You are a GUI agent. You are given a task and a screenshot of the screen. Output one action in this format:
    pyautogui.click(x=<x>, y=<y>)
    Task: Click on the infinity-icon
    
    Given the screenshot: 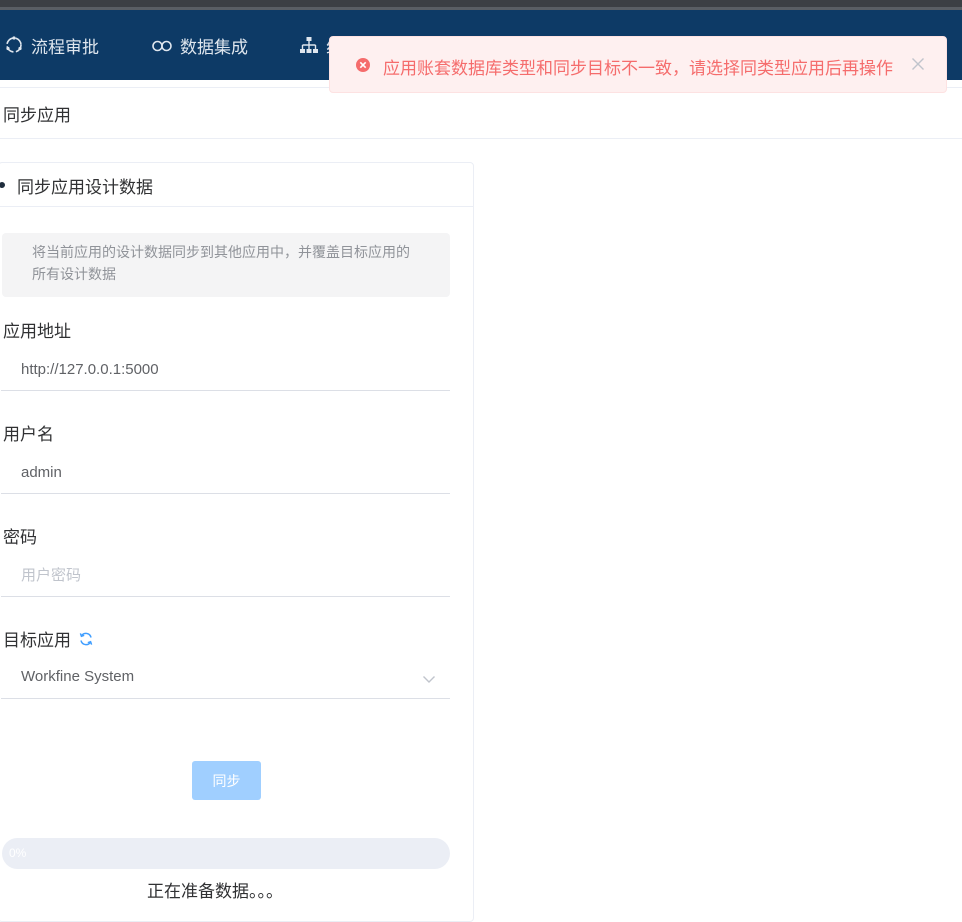 What is the action you would take?
    pyautogui.click(x=162, y=46)
    